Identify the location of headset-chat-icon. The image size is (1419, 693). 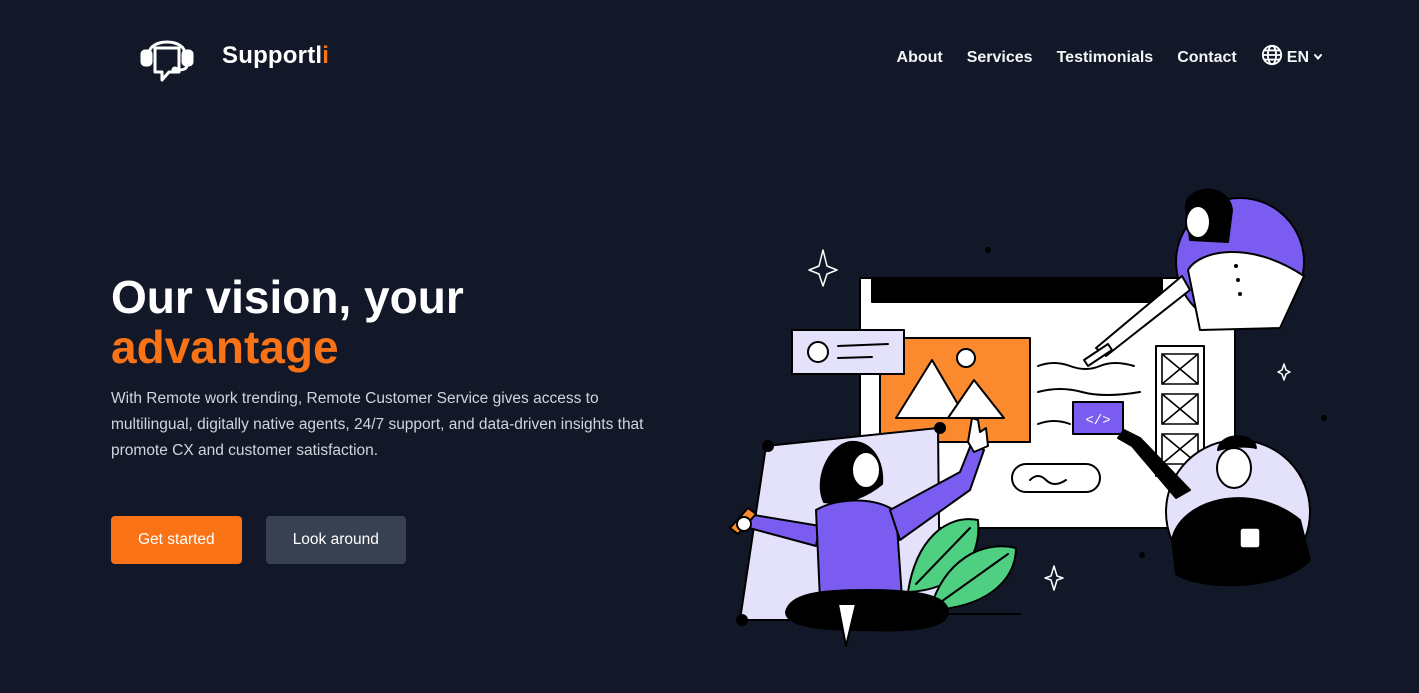
(167, 56).